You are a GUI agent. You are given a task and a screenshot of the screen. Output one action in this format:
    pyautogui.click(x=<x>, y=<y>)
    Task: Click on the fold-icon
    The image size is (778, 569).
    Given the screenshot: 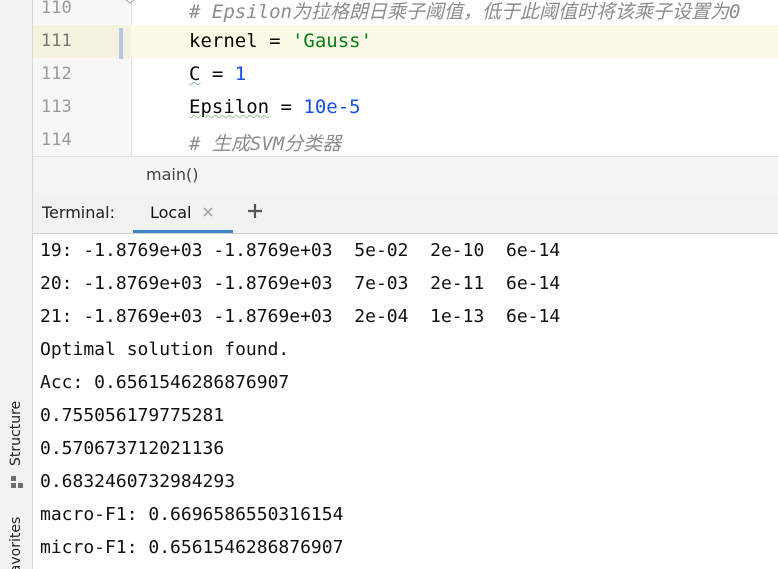 What is the action you would take?
    pyautogui.click(x=130, y=2)
    